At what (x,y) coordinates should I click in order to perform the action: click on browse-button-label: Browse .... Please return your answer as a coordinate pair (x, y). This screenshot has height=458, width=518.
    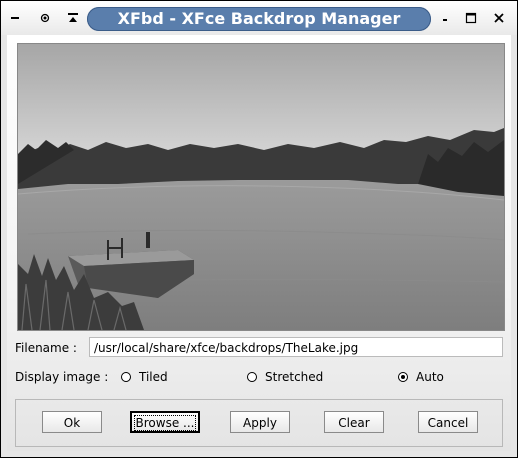
    Looking at the image, I should click on (165, 423).